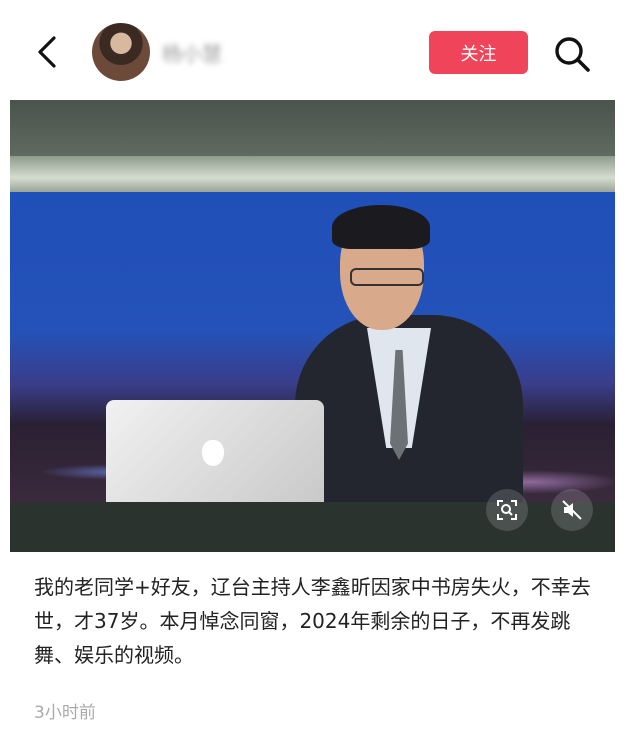 The width and height of the screenshot is (640, 731). Describe the element at coordinates (65, 713) in the screenshot. I see `post-timestamp: 3小时前` at that location.